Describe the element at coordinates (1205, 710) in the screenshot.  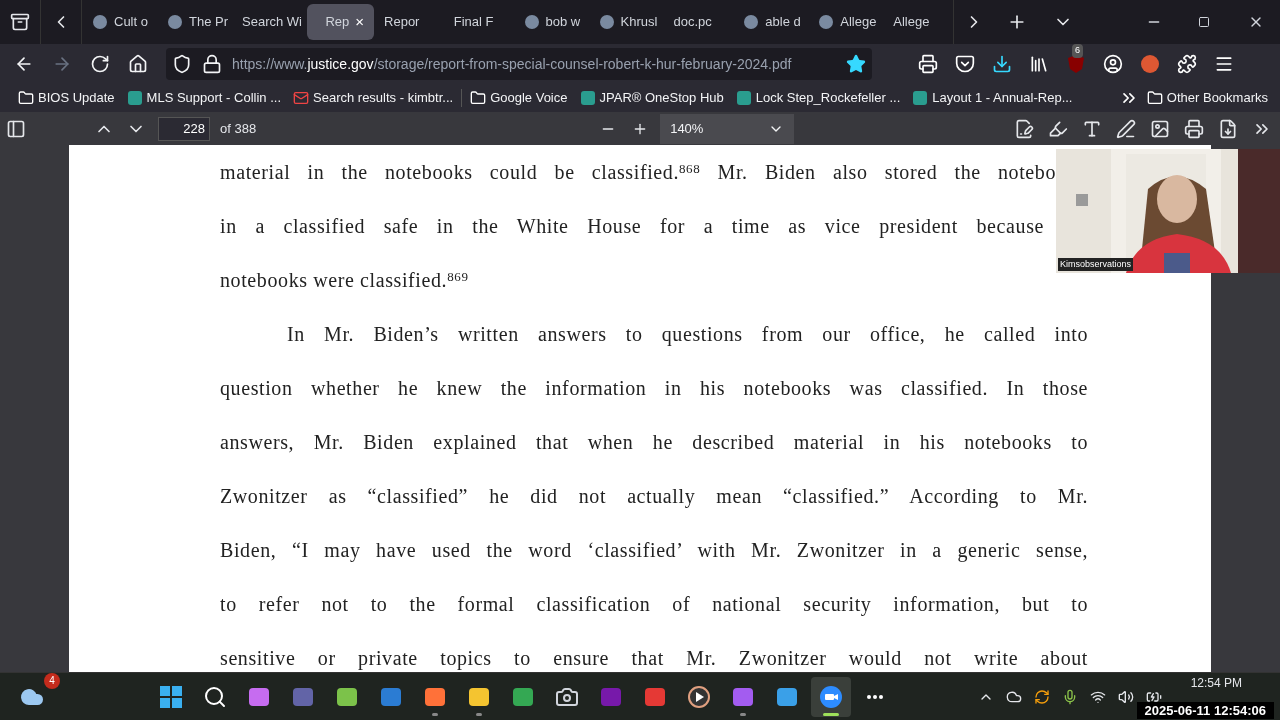
I see `recording-timestamp: 2025-06-11 12:54:06` at that location.